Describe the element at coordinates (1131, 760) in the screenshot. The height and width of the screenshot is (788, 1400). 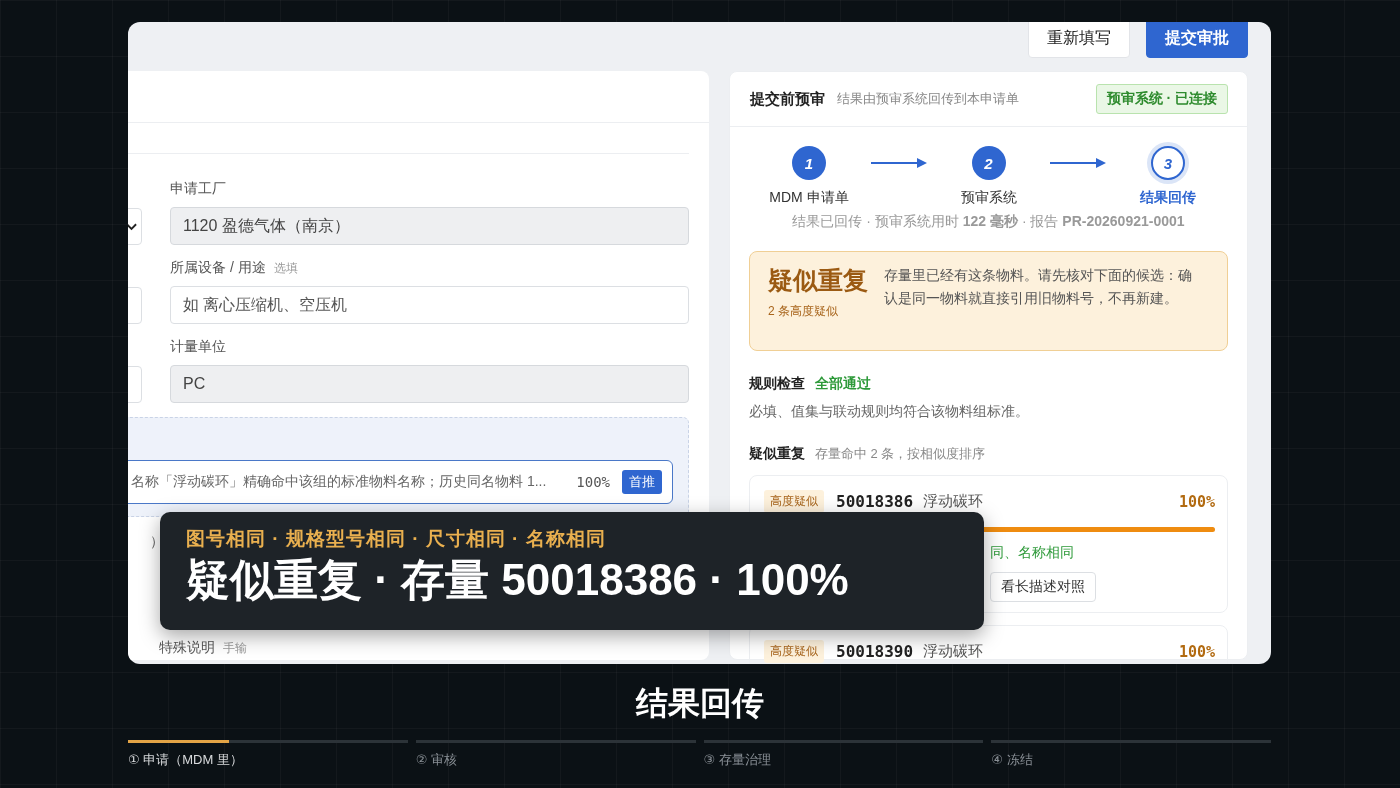
I see `chapter-label: ④ 冻结` at that location.